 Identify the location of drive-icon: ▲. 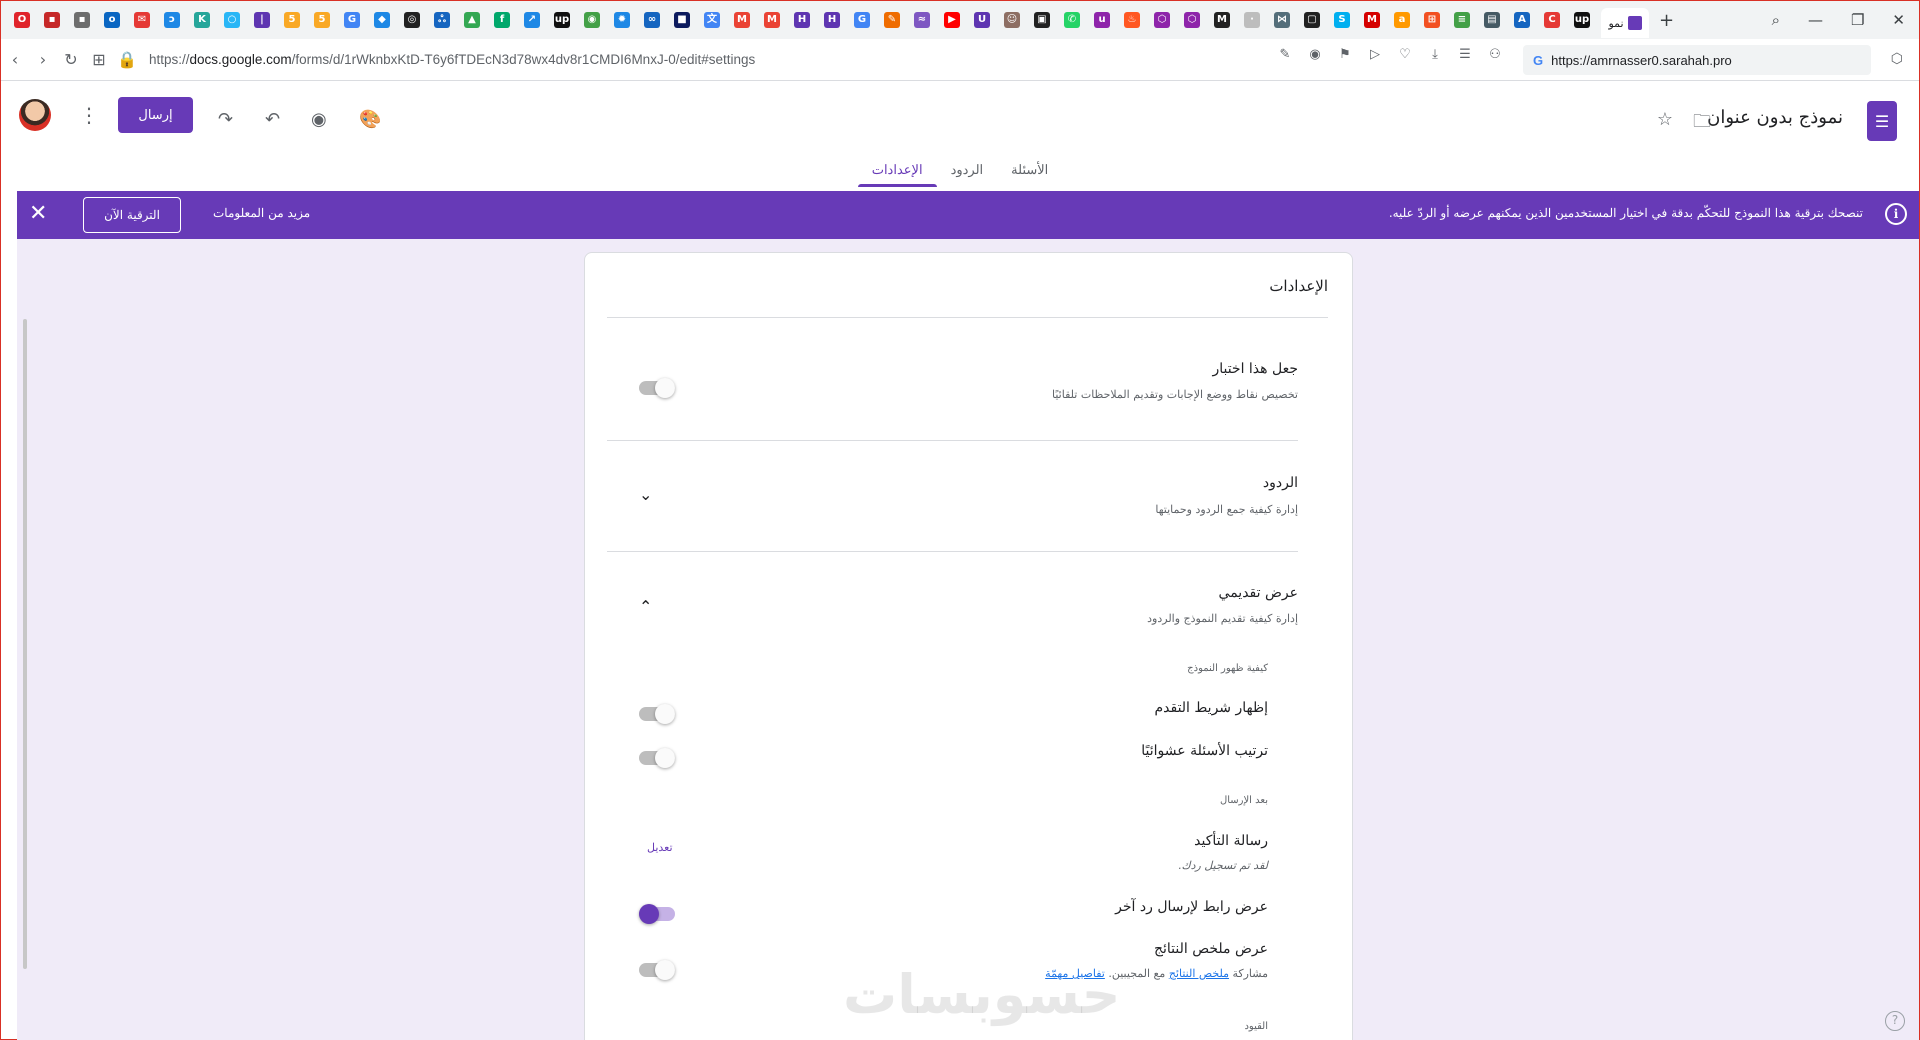
(472, 20).